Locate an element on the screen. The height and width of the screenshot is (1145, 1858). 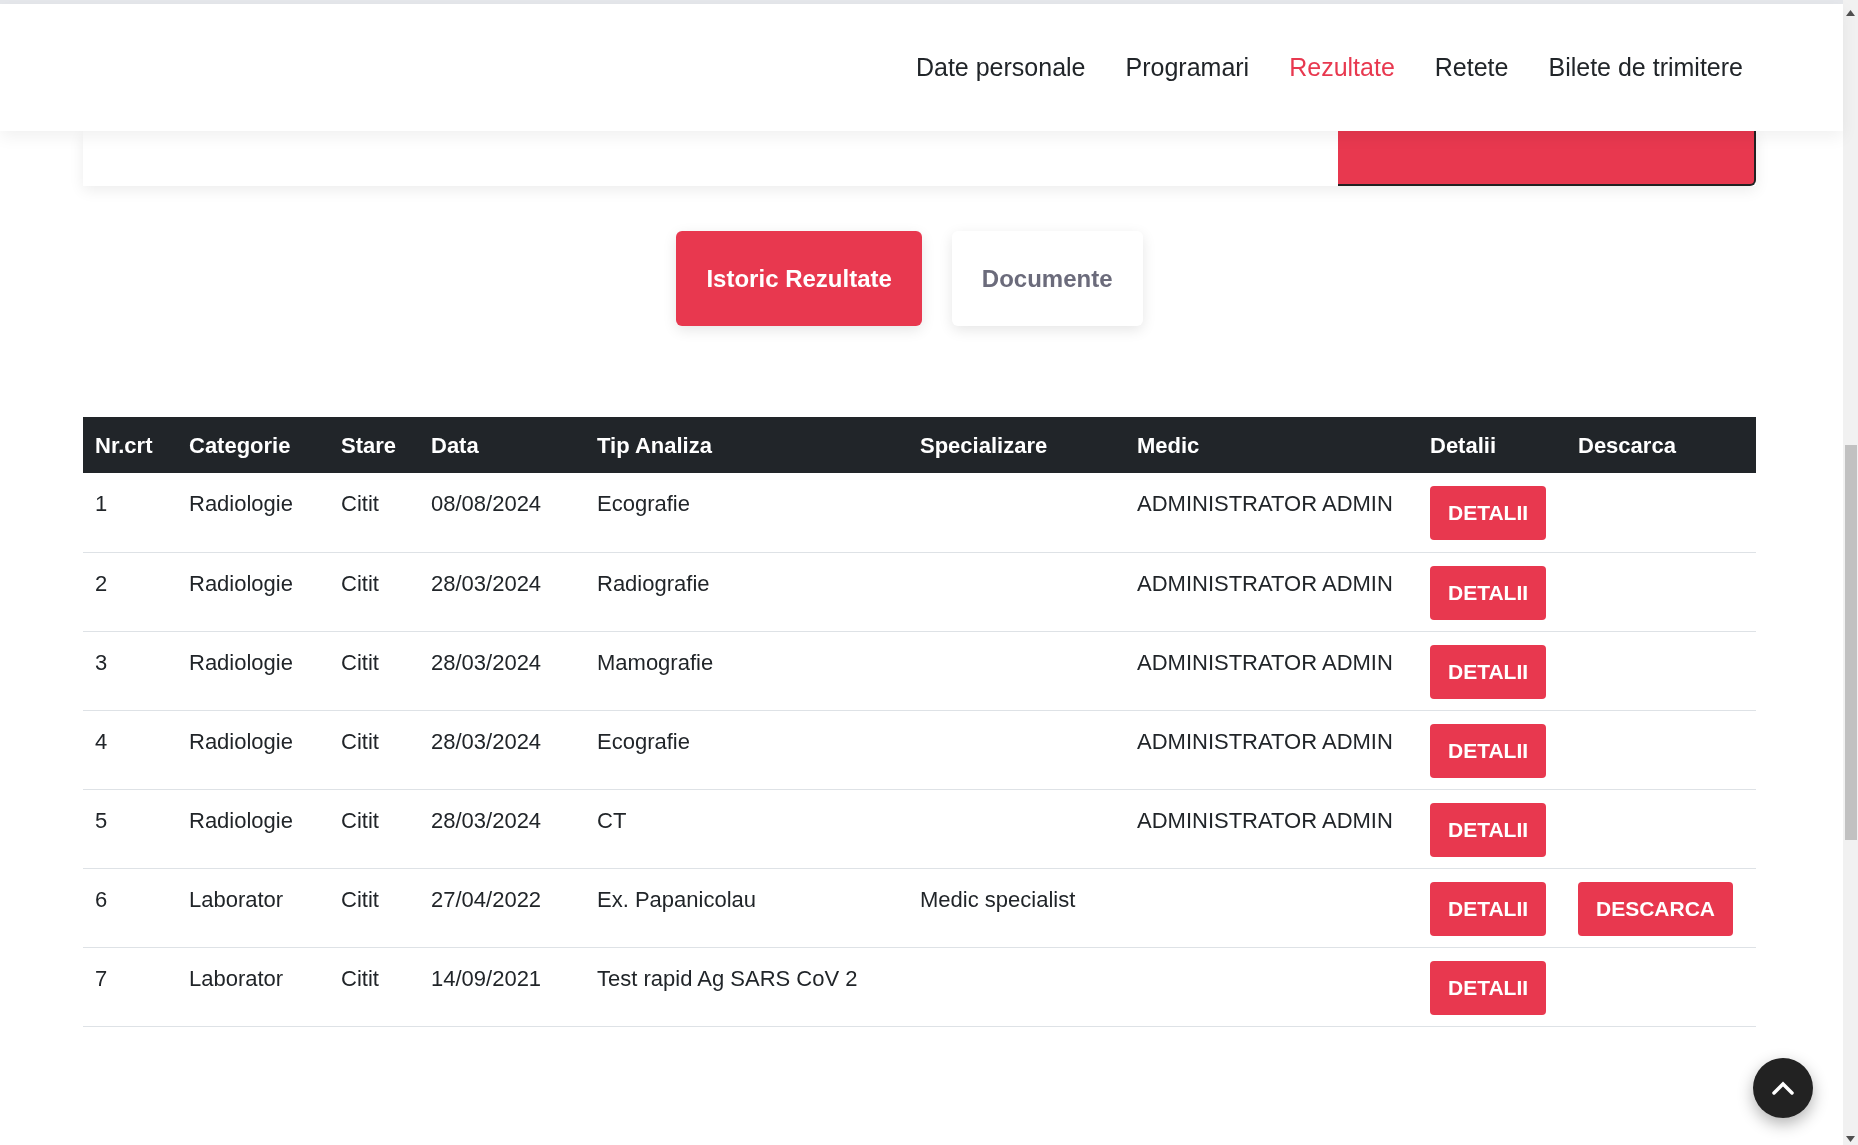
column-header: Nr.crt is located at coordinates (124, 445).